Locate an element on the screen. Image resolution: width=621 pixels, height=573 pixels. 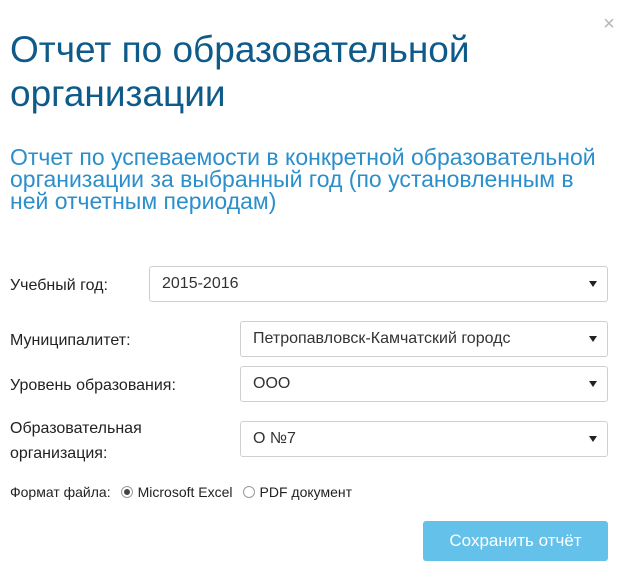
education-level-select: ООО is located at coordinates (424, 384).